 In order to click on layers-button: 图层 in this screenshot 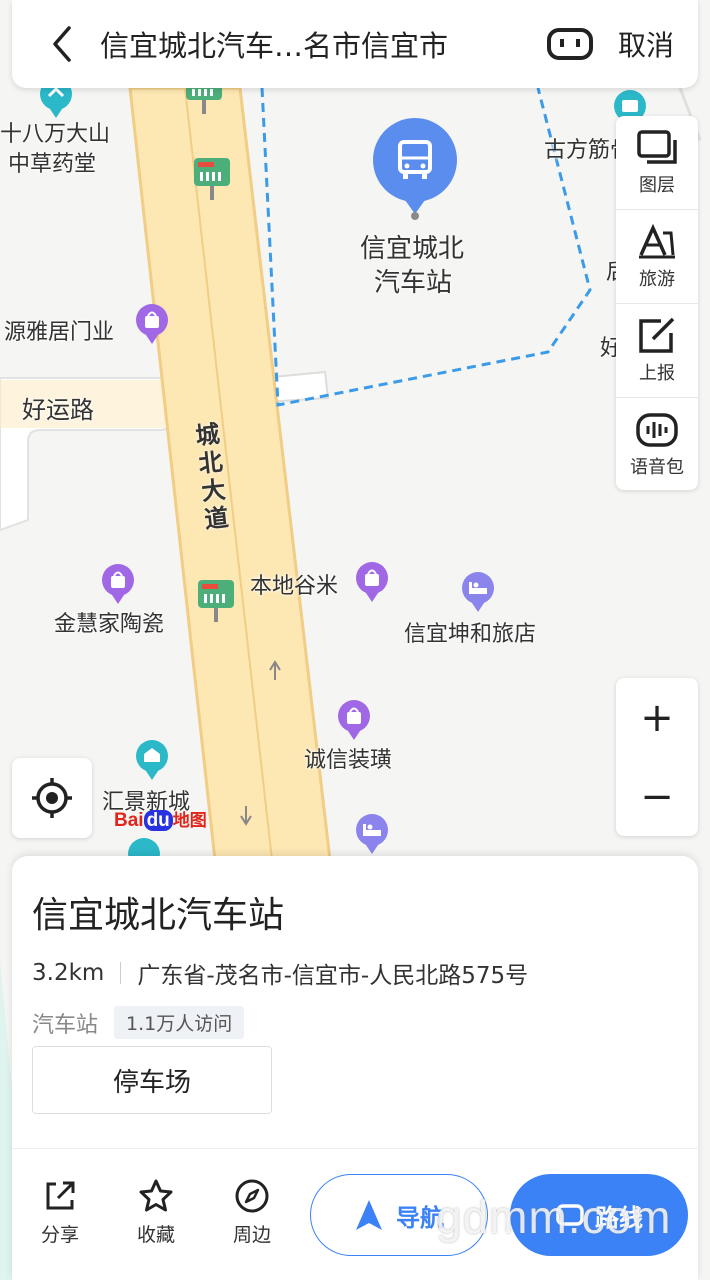, I will do `click(657, 163)`.